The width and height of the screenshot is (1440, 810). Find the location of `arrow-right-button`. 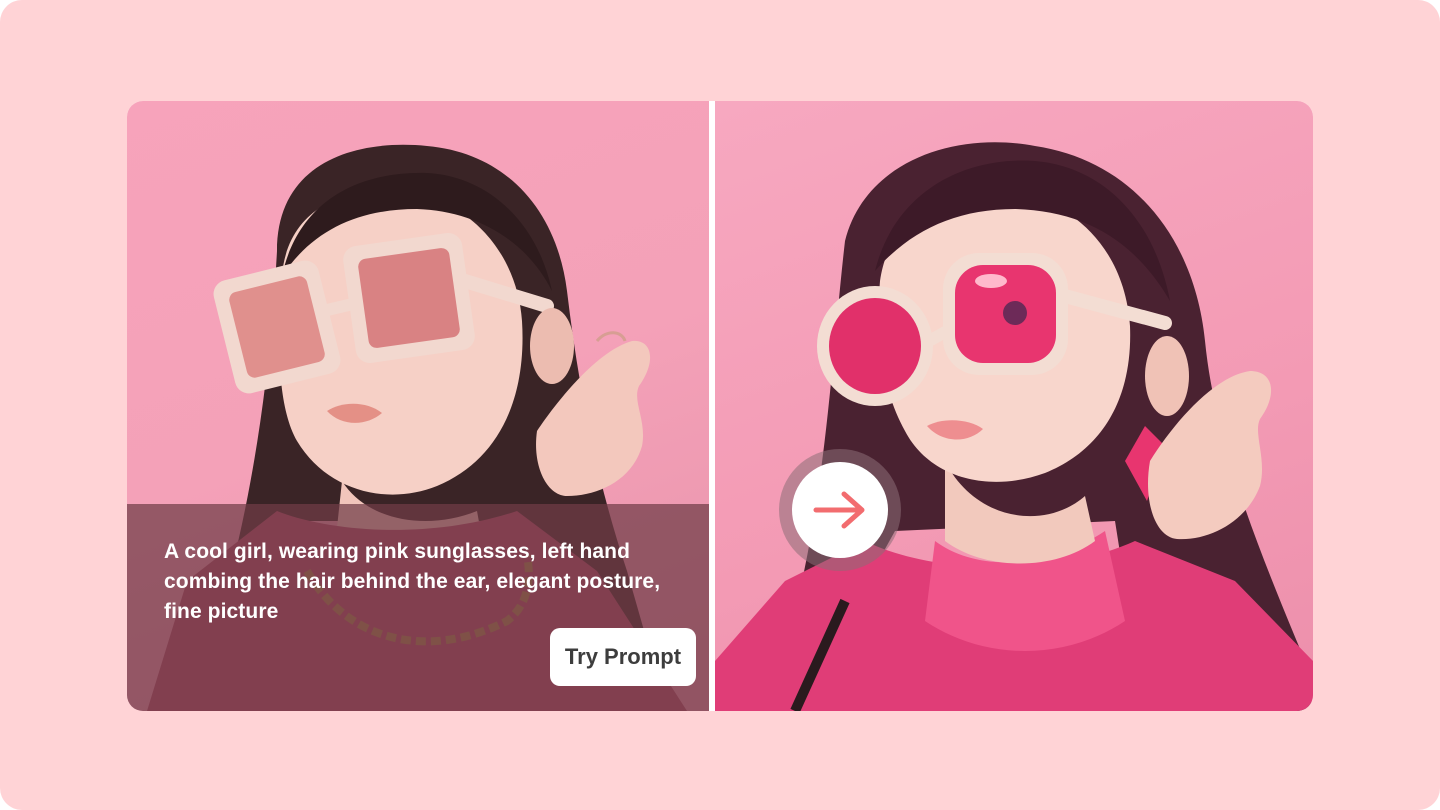

arrow-right-button is located at coordinates (840, 510).